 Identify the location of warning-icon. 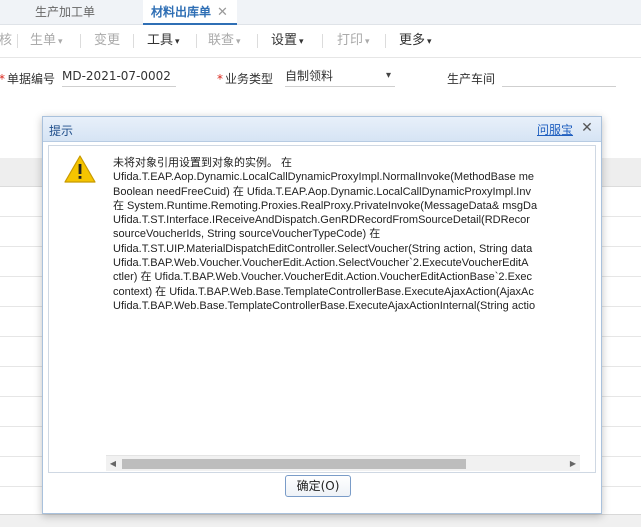
(80, 169).